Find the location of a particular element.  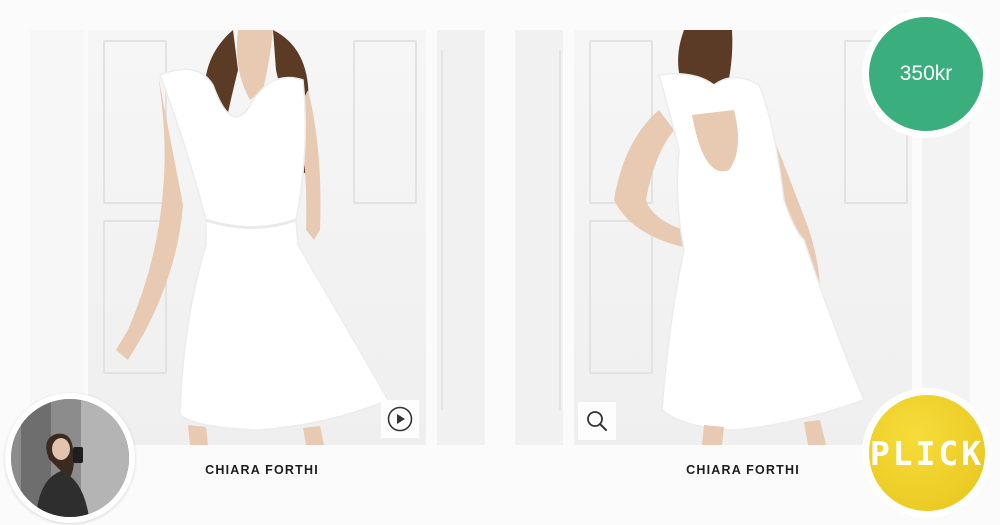

plick-label: PLICK is located at coordinates (927, 453).